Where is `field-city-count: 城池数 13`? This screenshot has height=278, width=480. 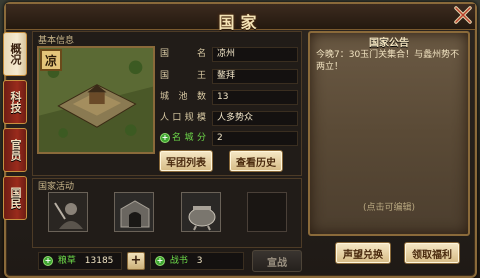
field-city-count: 城池数 13 is located at coordinates (229, 97).